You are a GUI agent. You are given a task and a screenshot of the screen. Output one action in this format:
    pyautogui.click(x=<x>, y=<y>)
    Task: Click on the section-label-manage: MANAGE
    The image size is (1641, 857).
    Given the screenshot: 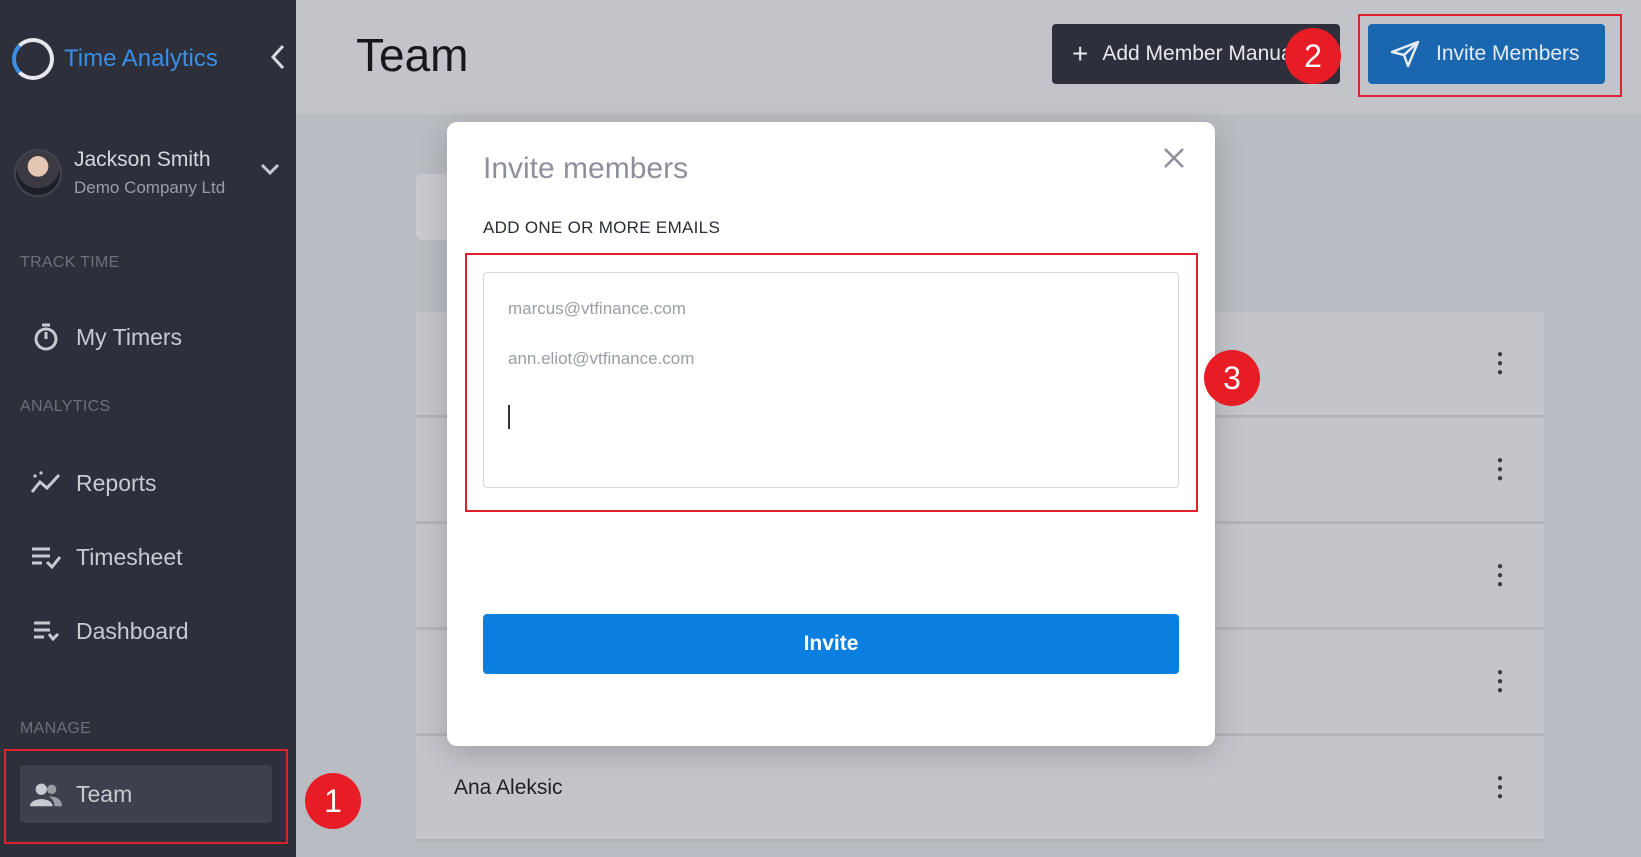 What is the action you would take?
    pyautogui.click(x=56, y=728)
    